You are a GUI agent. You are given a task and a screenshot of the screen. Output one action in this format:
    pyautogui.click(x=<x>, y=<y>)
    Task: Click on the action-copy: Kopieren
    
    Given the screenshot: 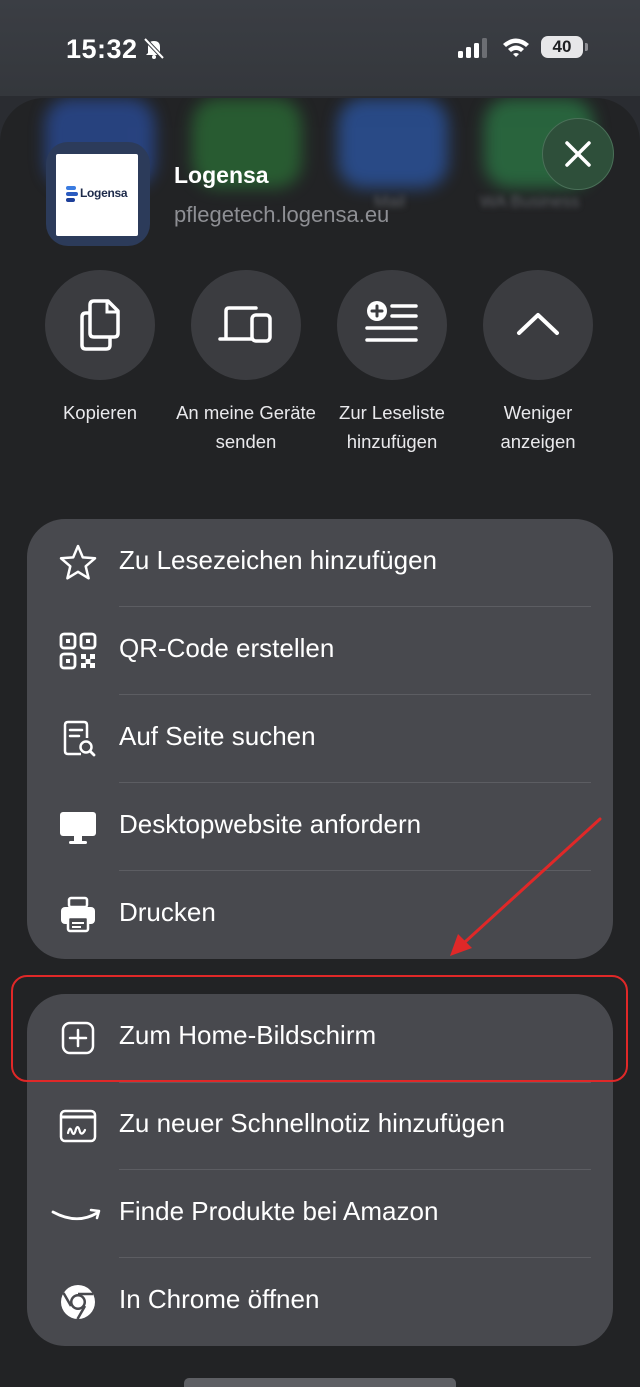 What is the action you would take?
    pyautogui.click(x=100, y=348)
    